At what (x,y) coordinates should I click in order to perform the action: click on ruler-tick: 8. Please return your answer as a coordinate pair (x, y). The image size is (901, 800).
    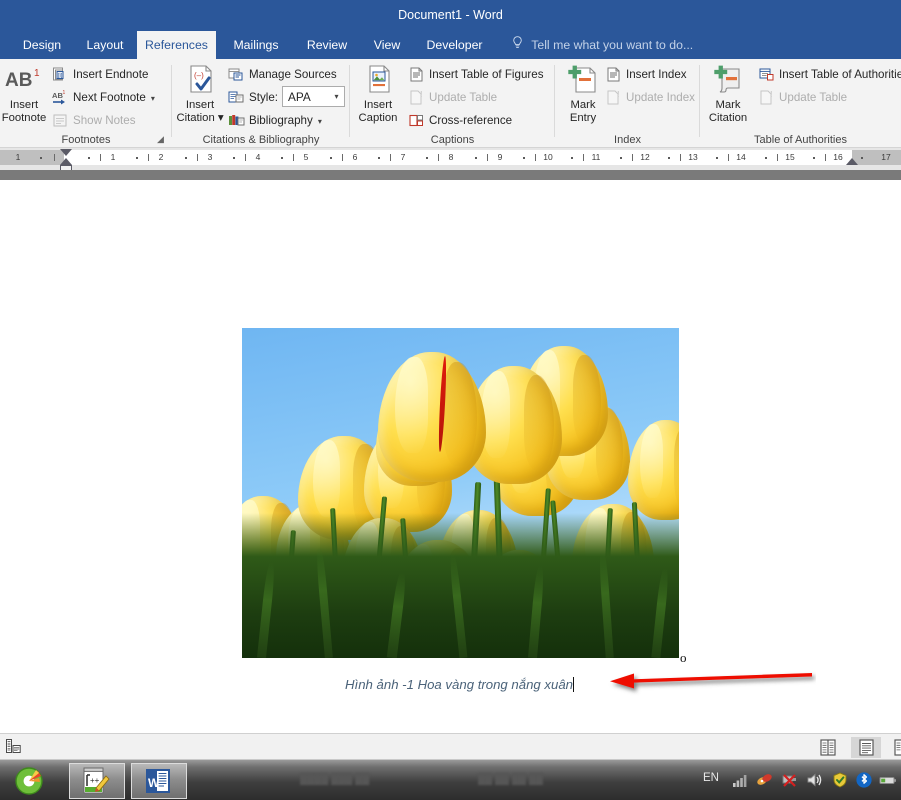
    Looking at the image, I should click on (451, 157).